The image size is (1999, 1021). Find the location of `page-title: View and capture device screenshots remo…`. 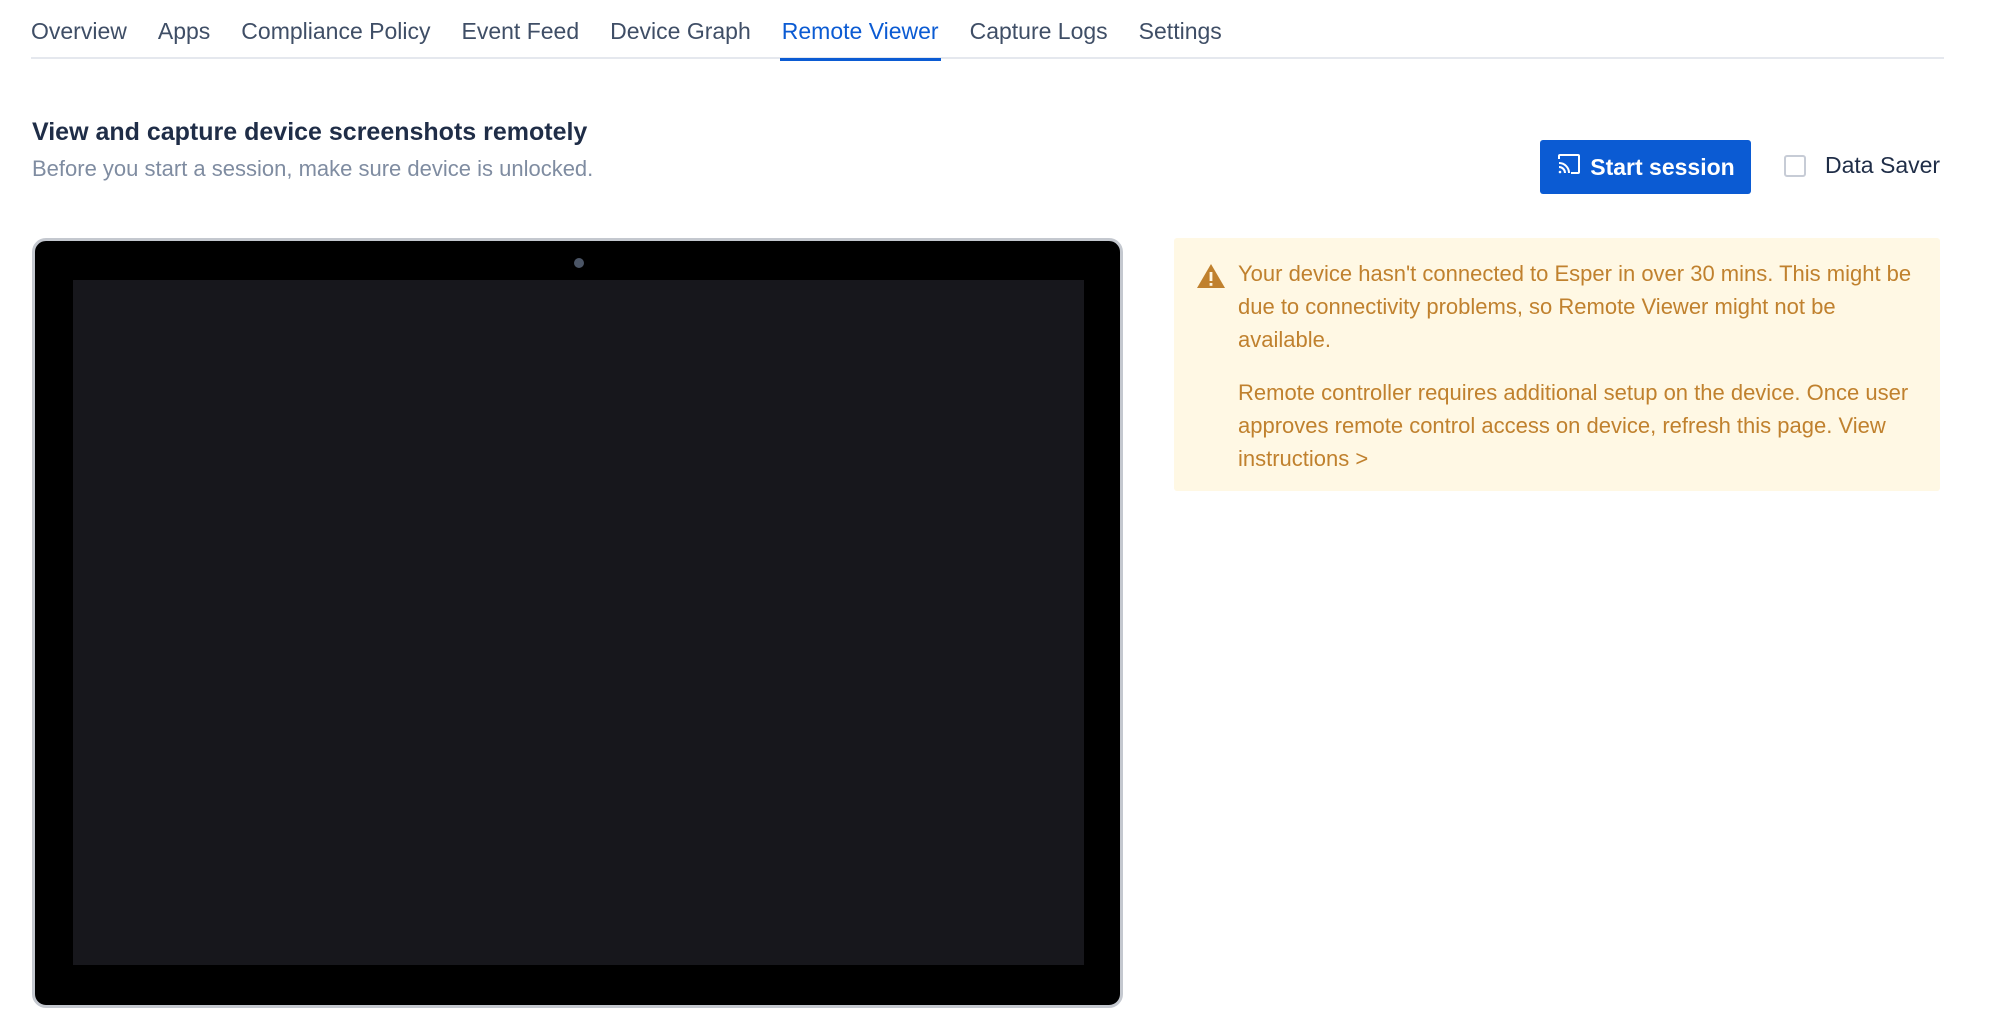

page-title: View and capture device screenshots remo… is located at coordinates (310, 132).